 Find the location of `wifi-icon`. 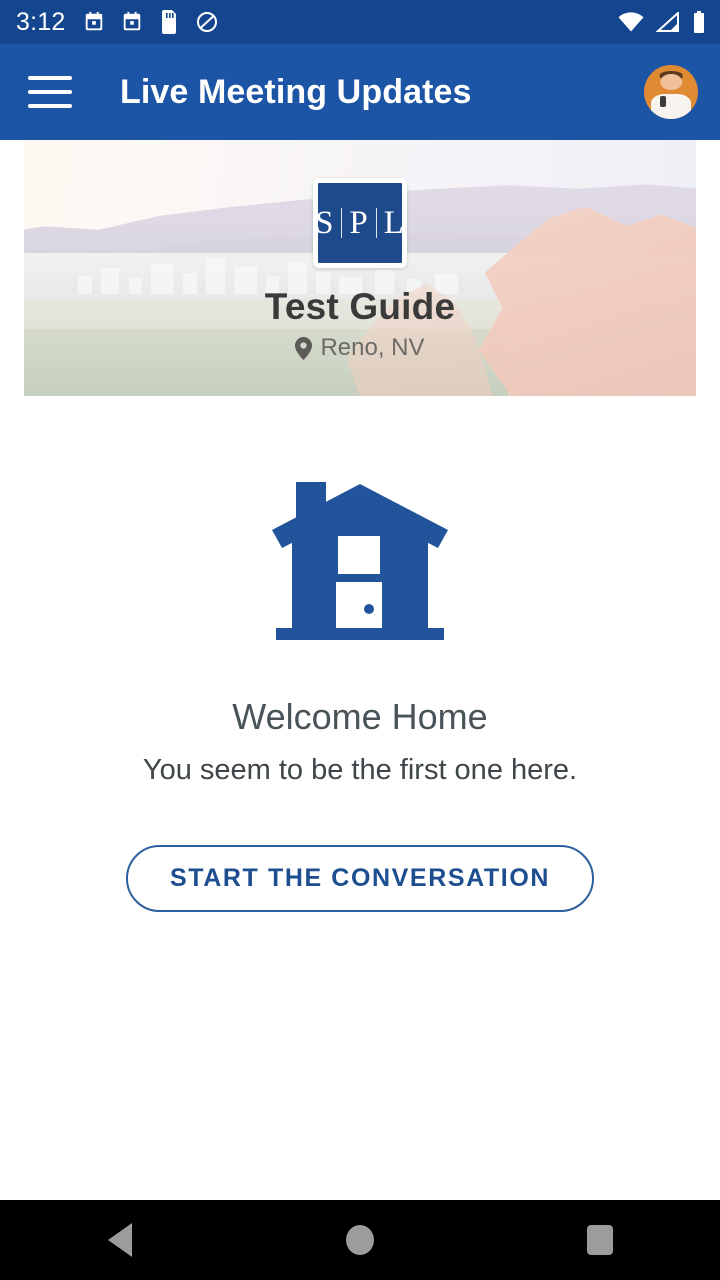

wifi-icon is located at coordinates (631, 22).